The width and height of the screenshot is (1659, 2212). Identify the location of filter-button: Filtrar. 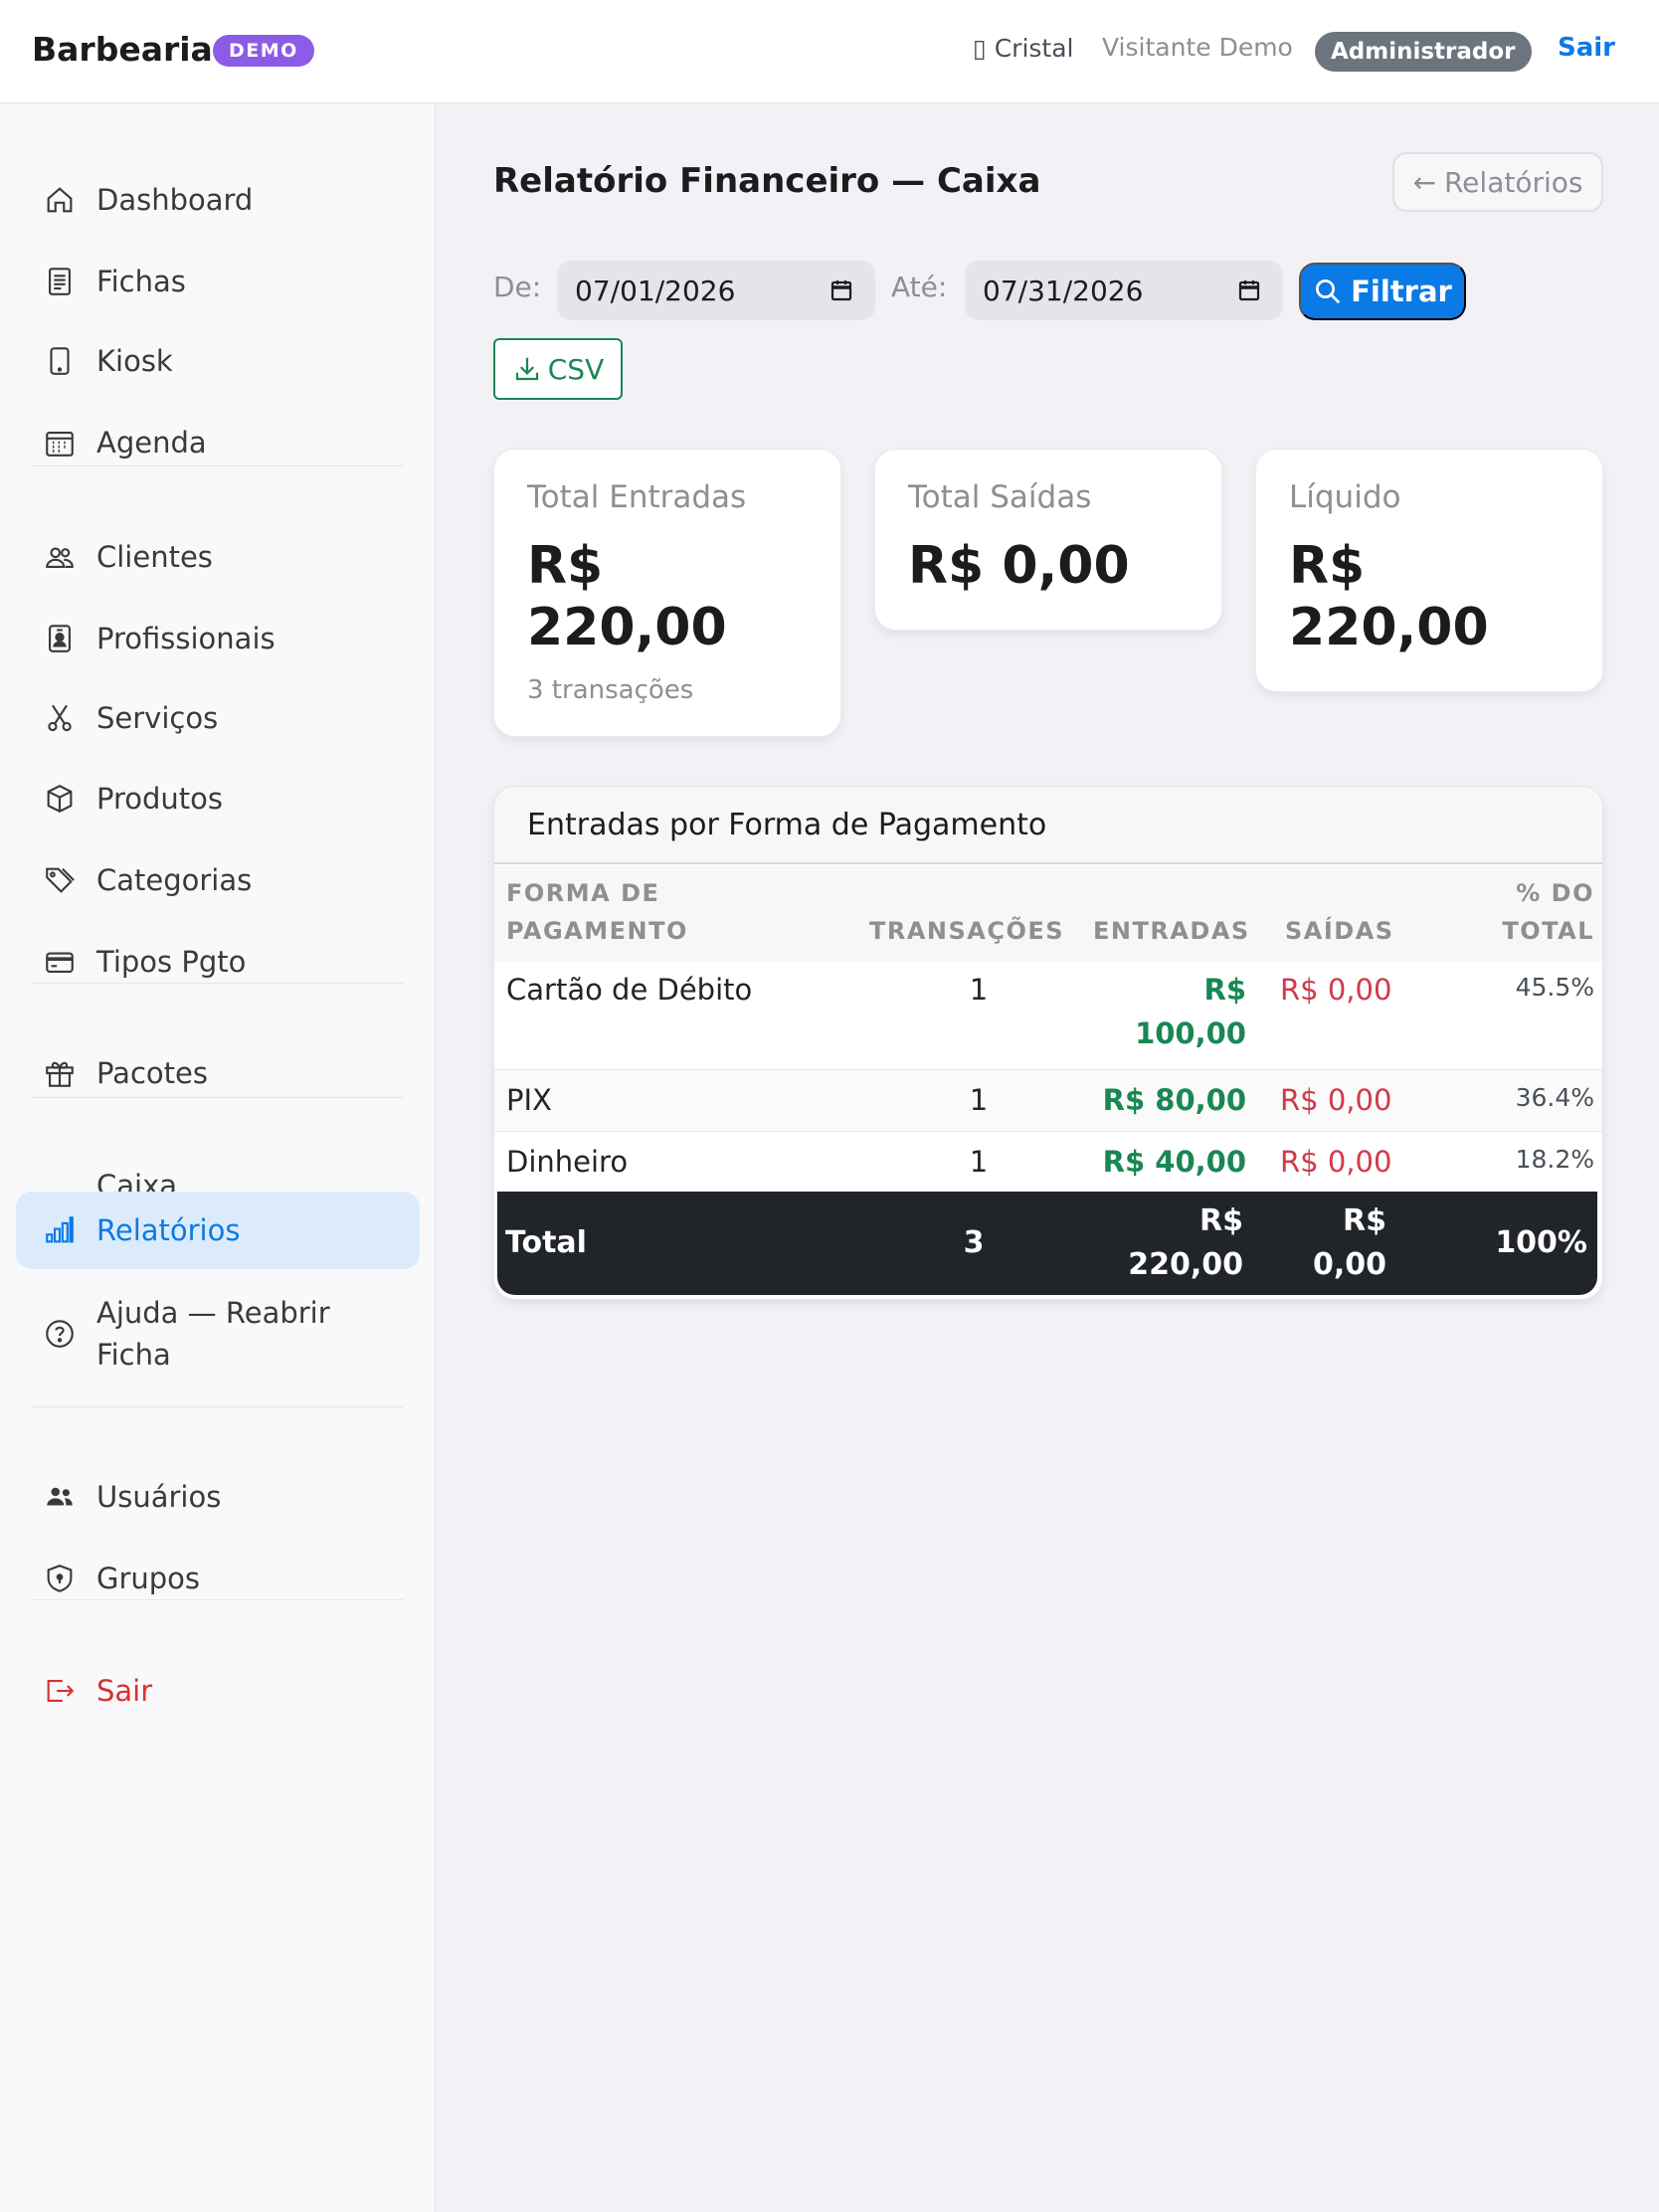
(1382, 291).